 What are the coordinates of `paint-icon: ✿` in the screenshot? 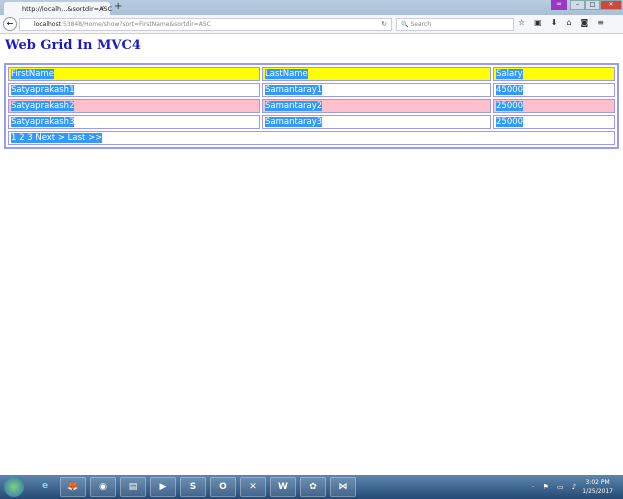 It's located at (313, 487).